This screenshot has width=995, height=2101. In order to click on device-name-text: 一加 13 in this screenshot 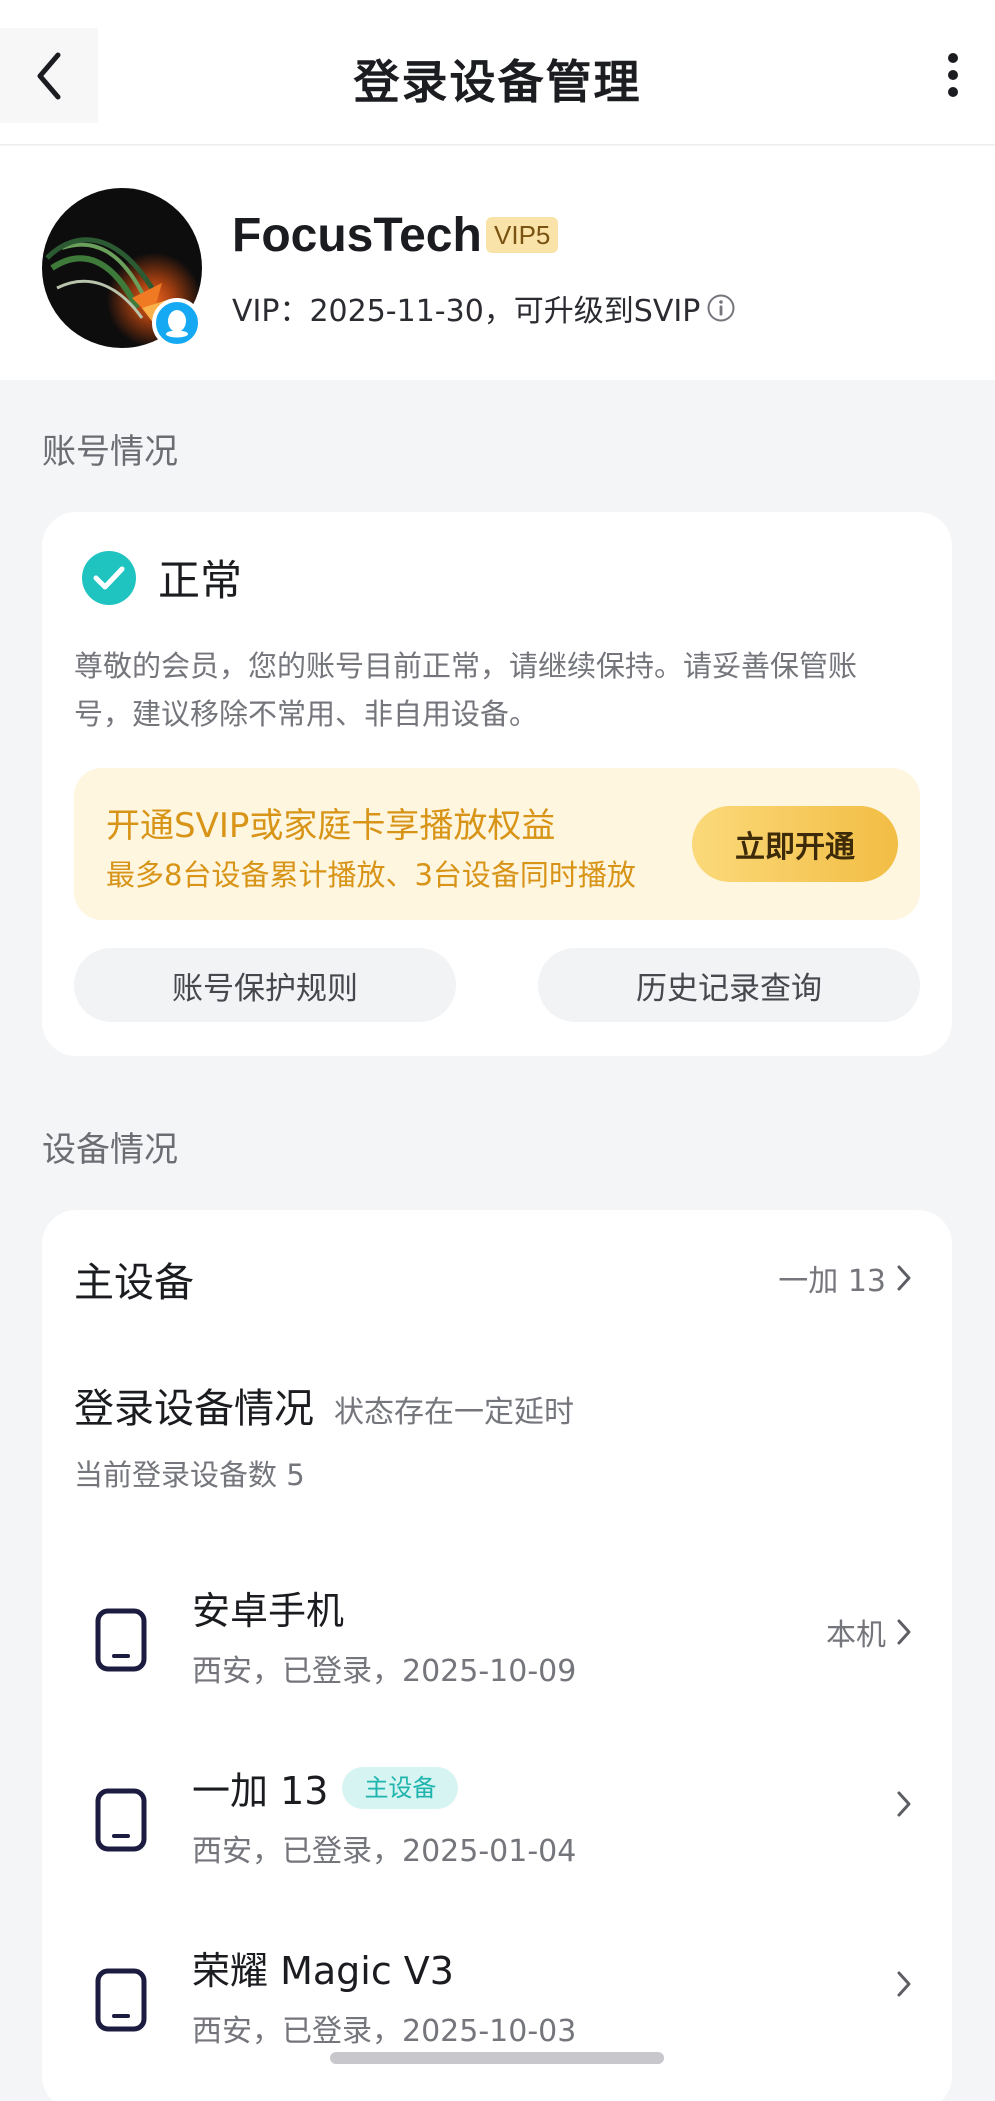, I will do `click(260, 1791)`.